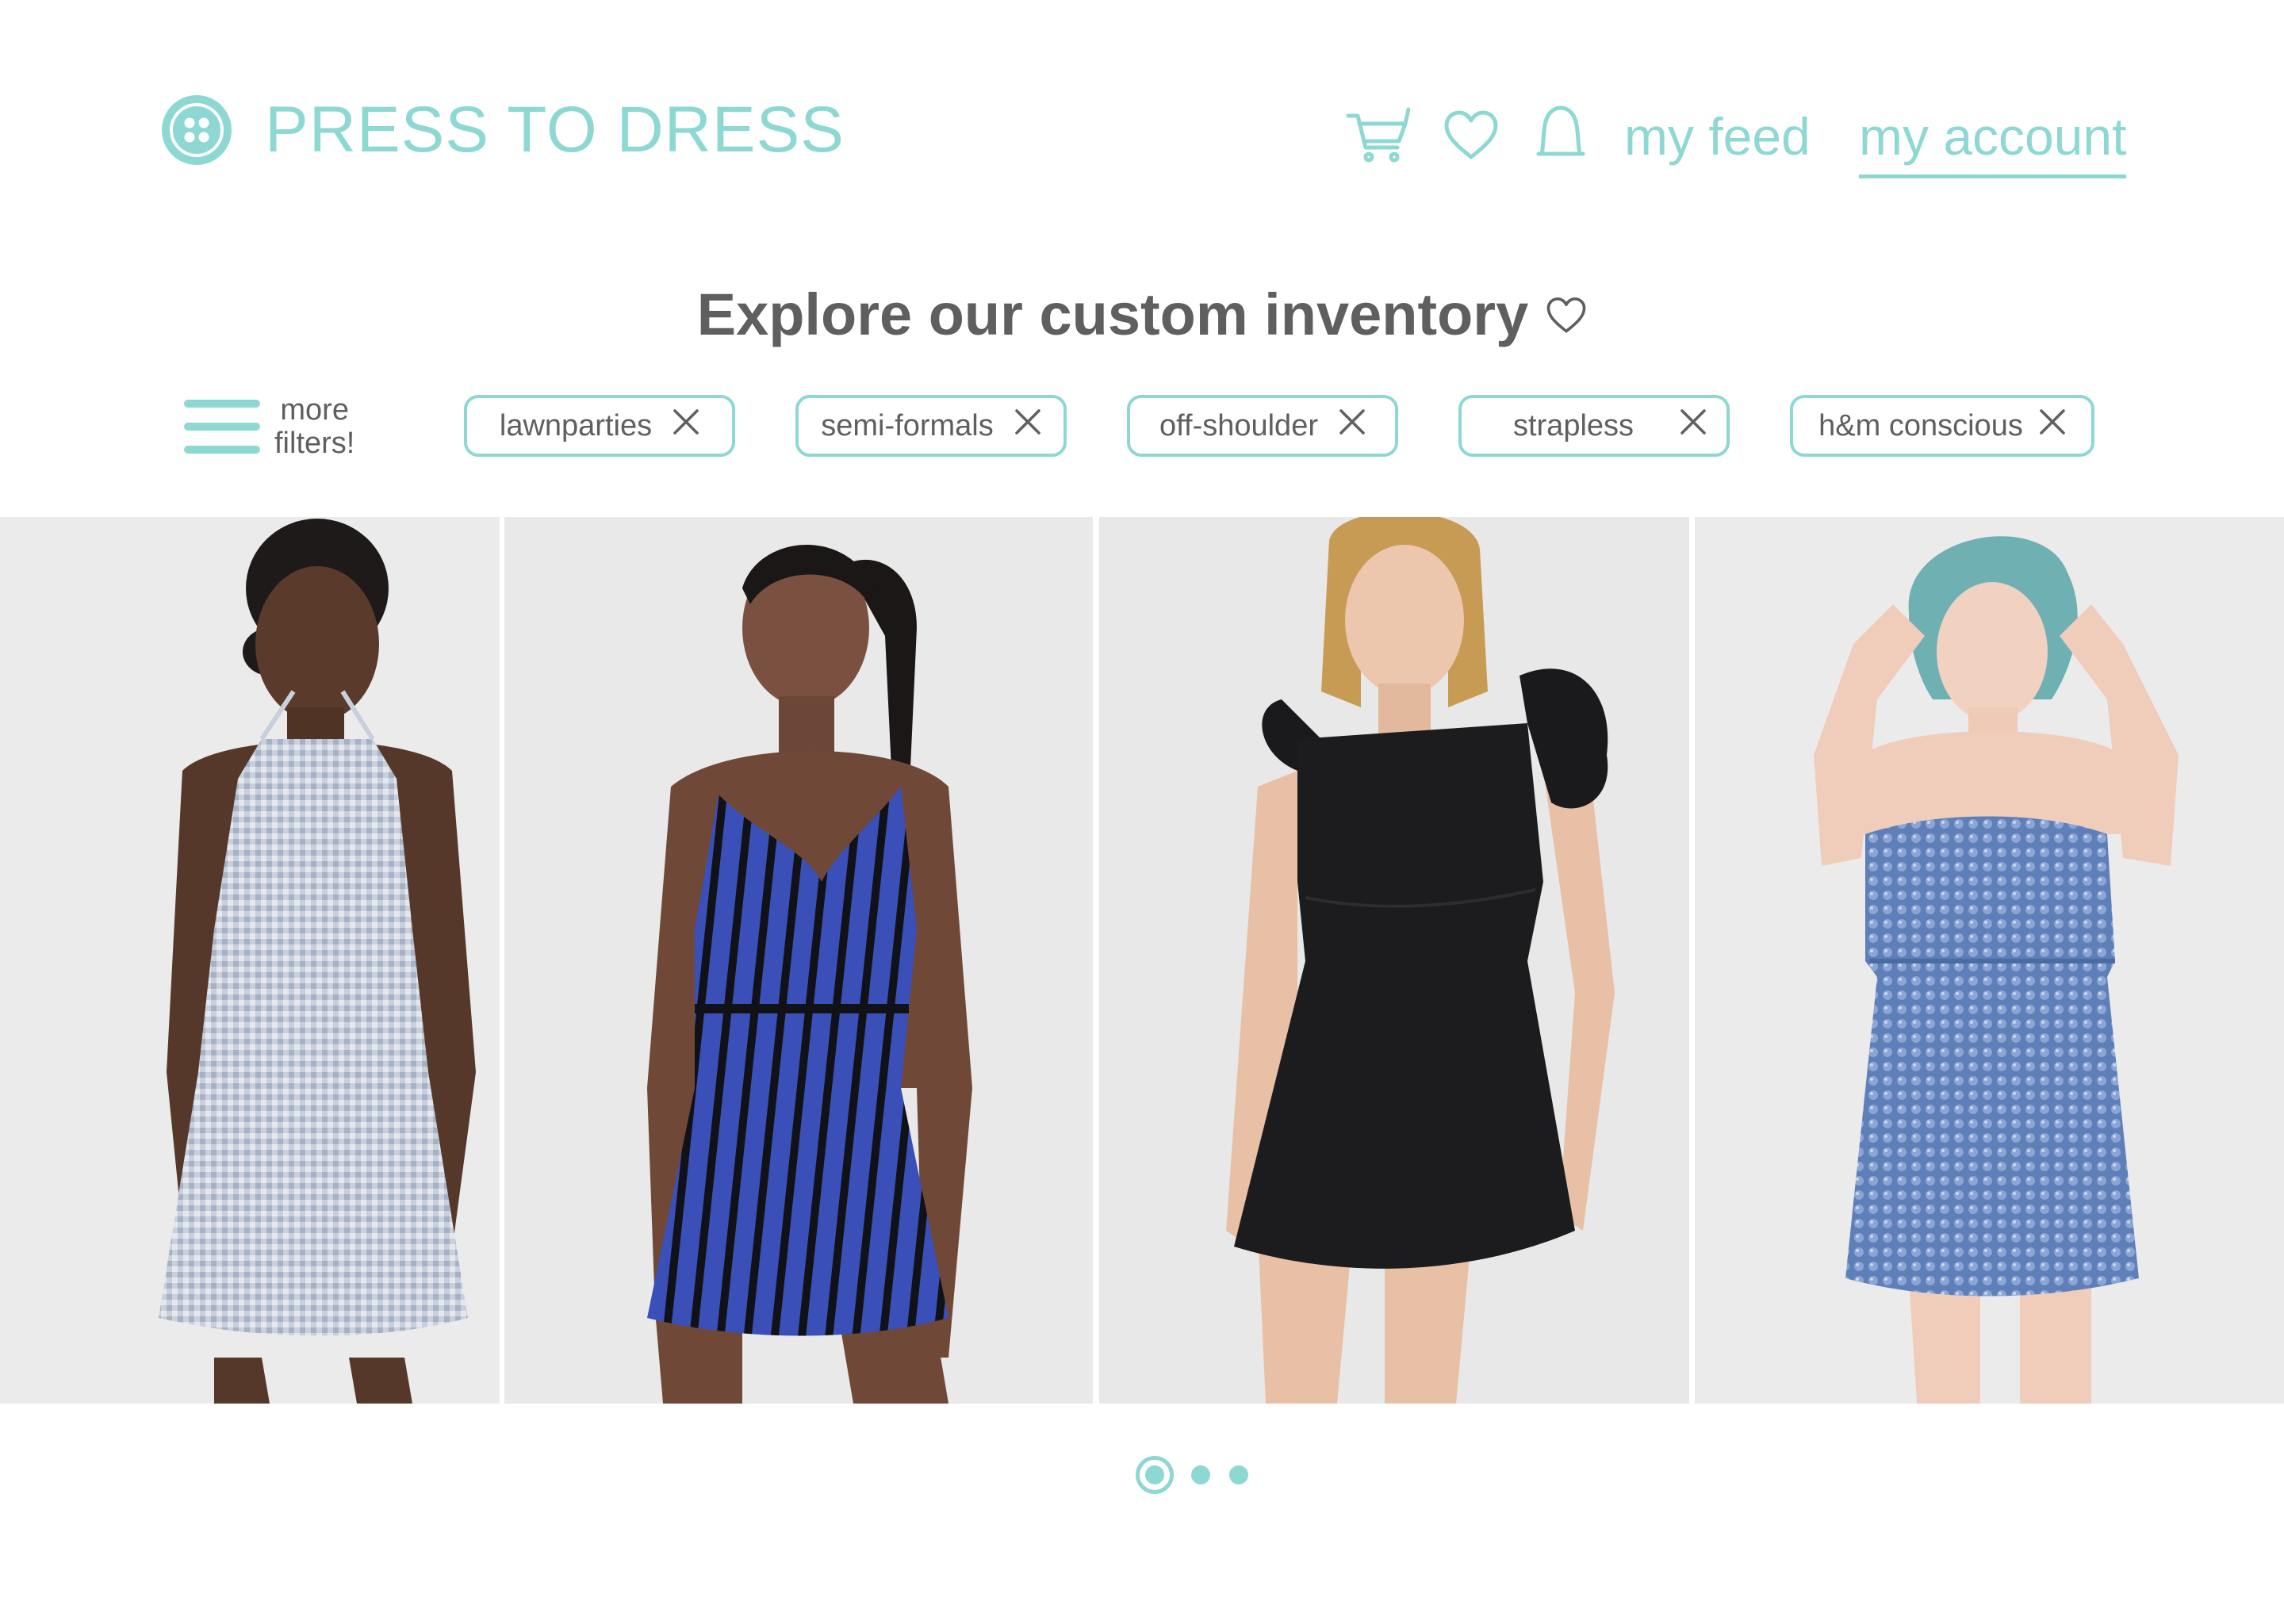  What do you see at coordinates (1717, 136) in the screenshot?
I see `my-feed-link: my feed` at bounding box center [1717, 136].